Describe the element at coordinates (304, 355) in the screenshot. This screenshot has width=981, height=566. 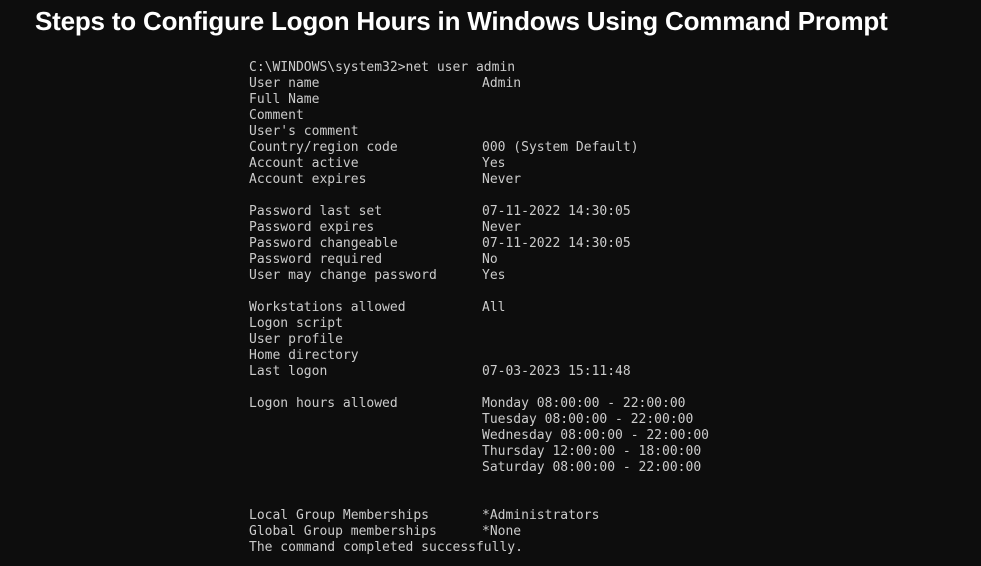
I see `console-line-label: Home directory` at that location.